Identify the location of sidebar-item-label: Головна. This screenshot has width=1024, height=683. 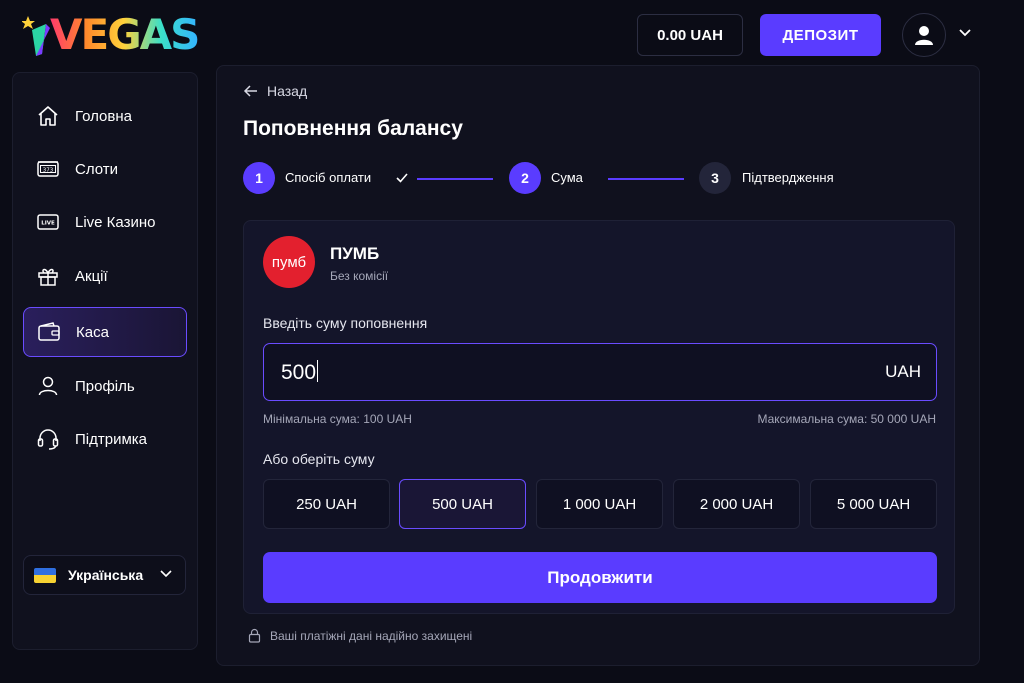
(103, 116).